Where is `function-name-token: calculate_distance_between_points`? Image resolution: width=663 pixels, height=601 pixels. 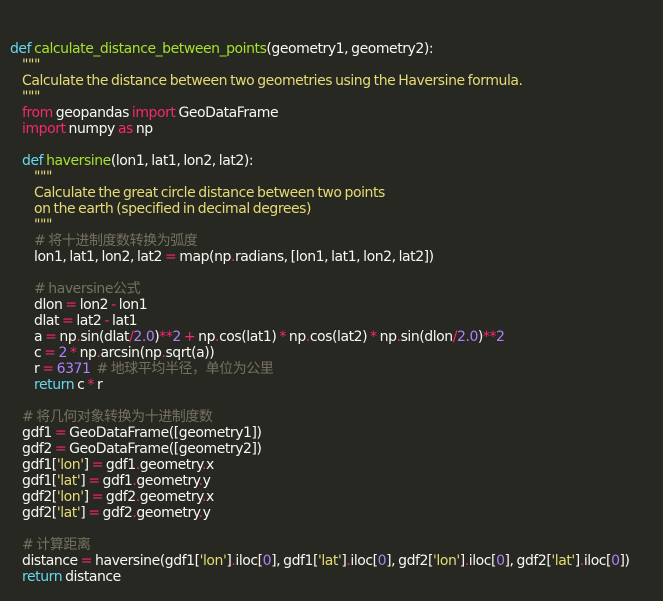
function-name-token: calculate_distance_between_points is located at coordinates (150, 49).